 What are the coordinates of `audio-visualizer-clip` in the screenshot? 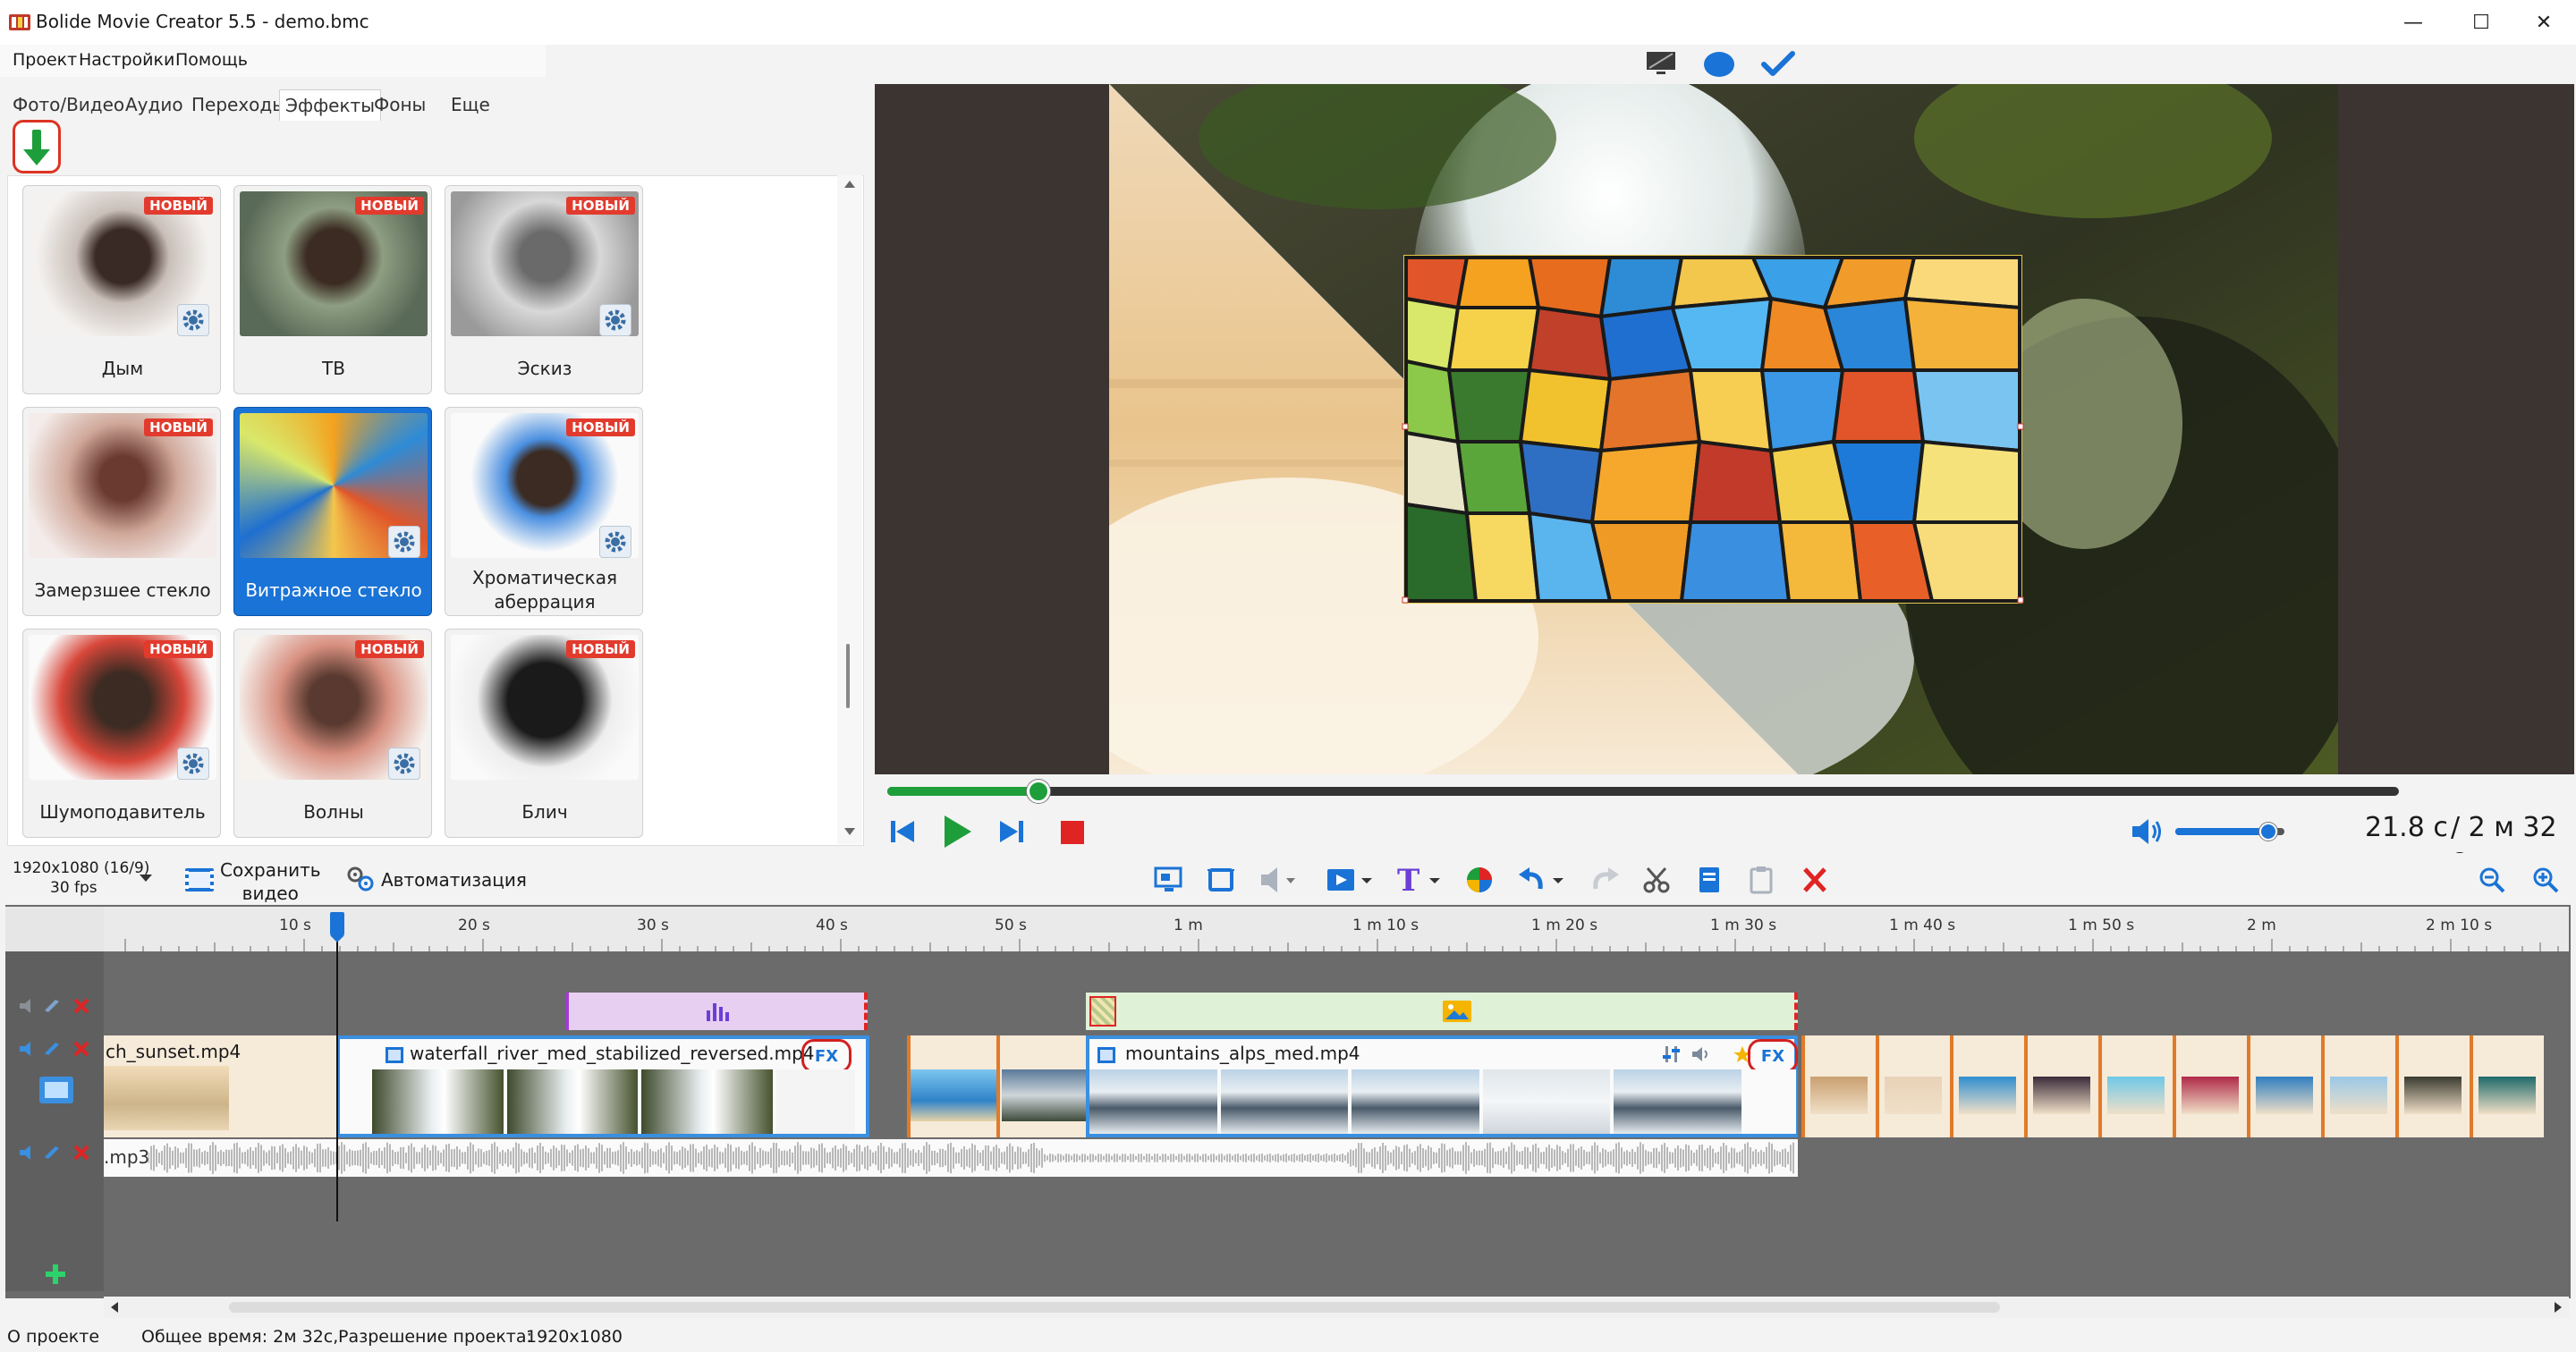 It's located at (716, 1011).